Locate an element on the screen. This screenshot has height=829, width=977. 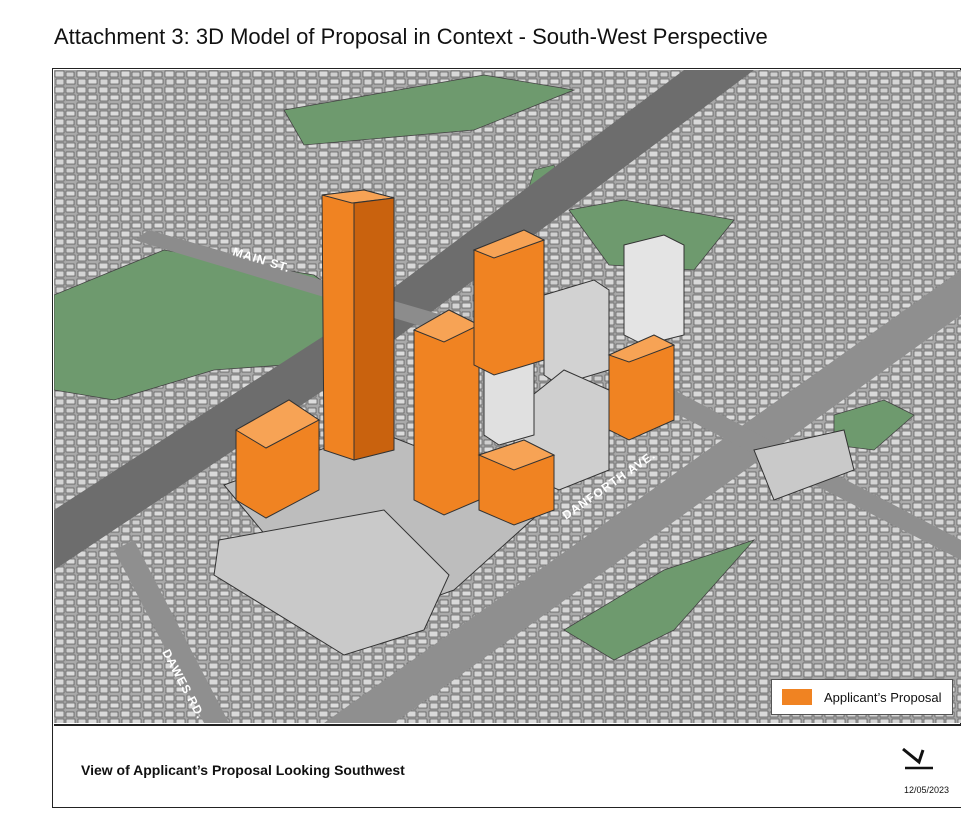
legend-label: Applicant’s Proposal is located at coordinates (883, 697).